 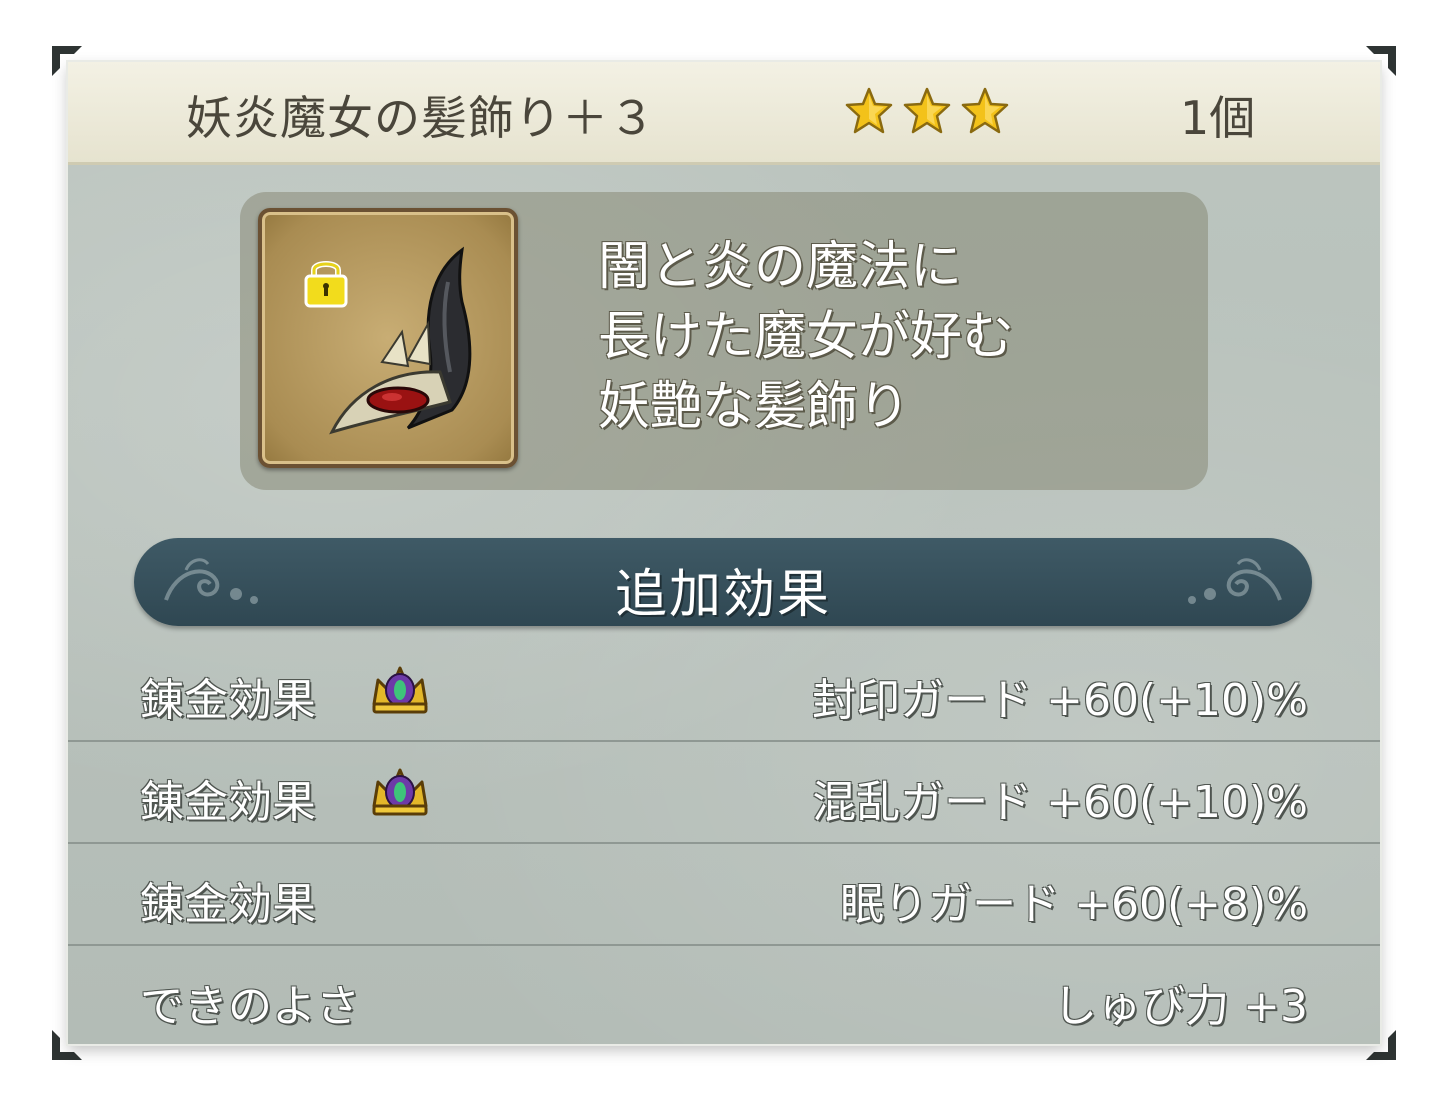 I want to click on effect-value: しゅび力 +3, so click(x=1180, y=1006).